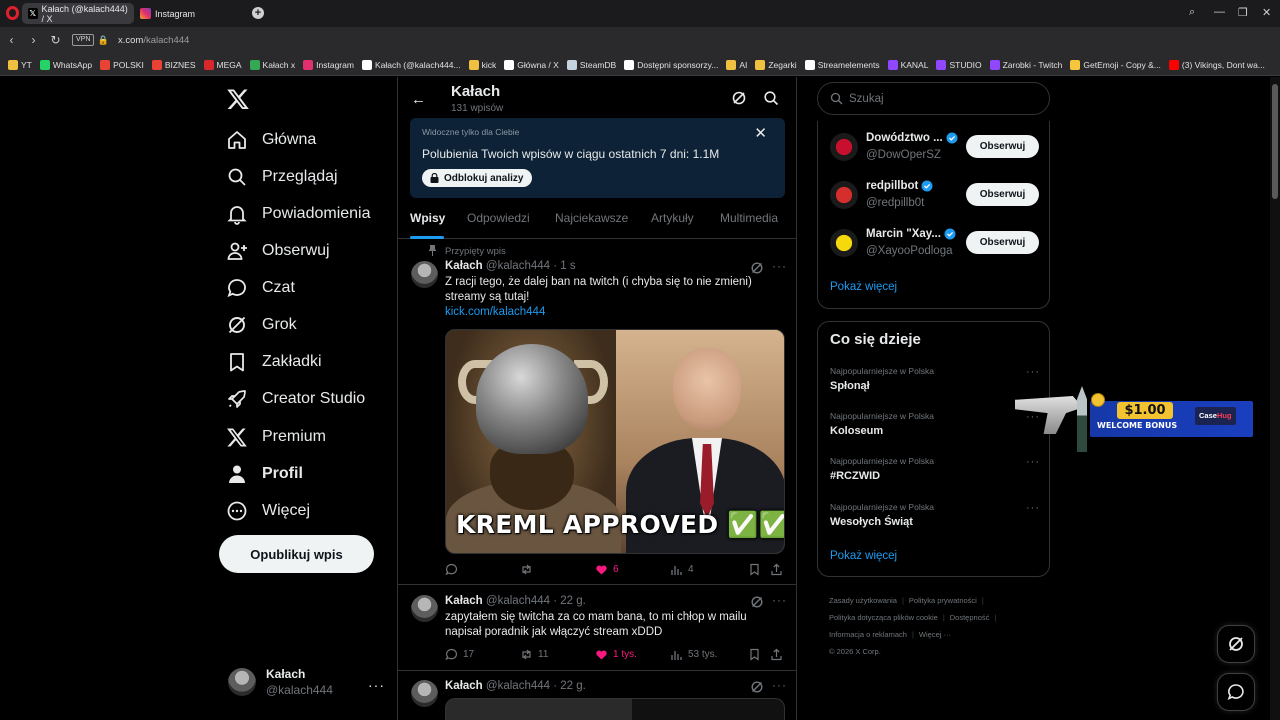 This screenshot has width=1280, height=720. I want to click on lock-icon: 🔒, so click(103, 40).